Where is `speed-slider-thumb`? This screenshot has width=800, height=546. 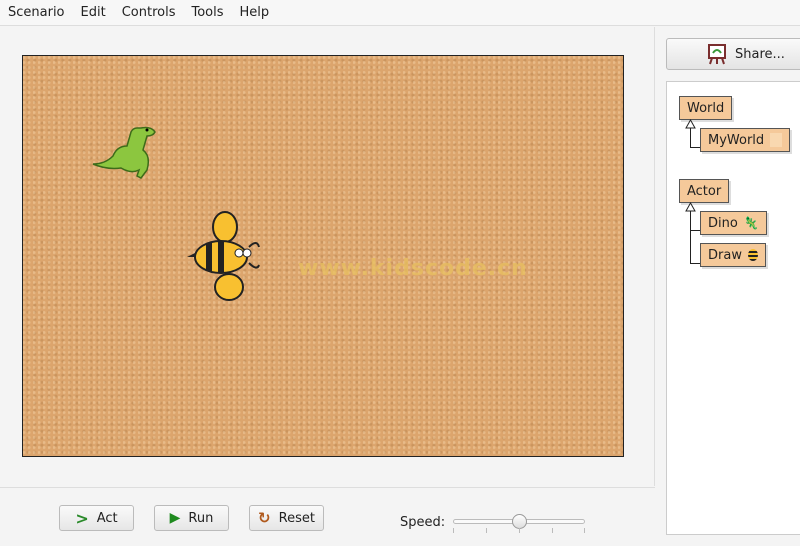
speed-slider-thumb is located at coordinates (519, 521).